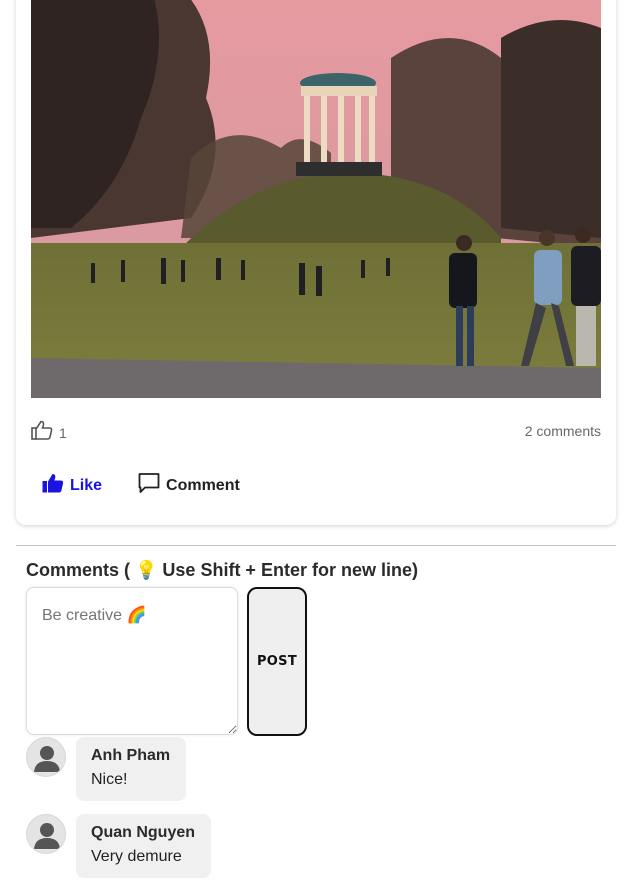 This screenshot has width=627, height=887. What do you see at coordinates (109, 779) in the screenshot?
I see `comment-text: Nice!` at bounding box center [109, 779].